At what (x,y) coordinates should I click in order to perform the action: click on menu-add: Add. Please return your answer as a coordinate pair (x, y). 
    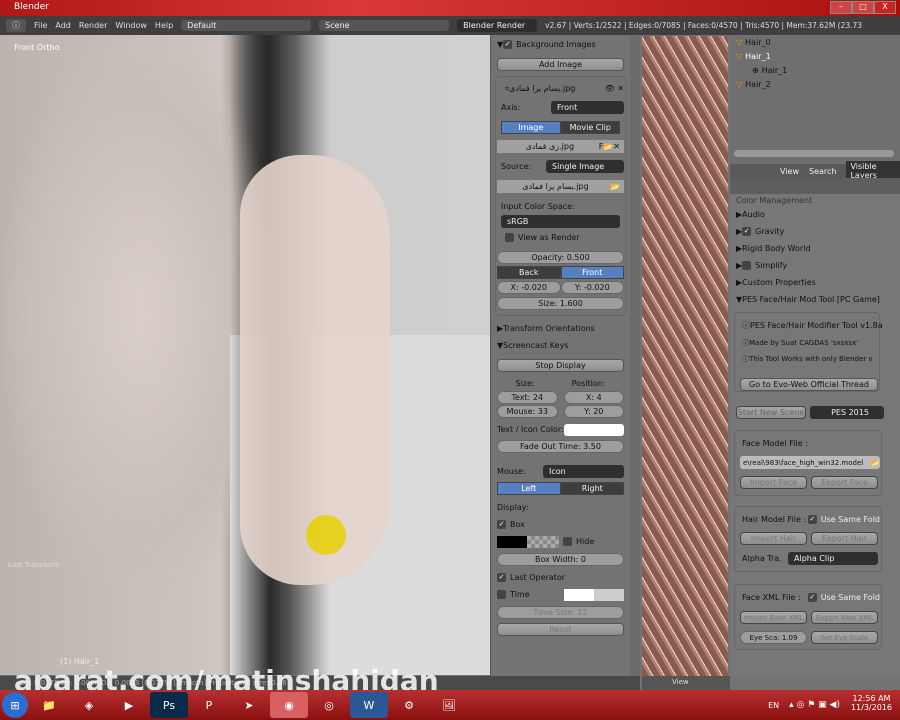
    Looking at the image, I should click on (63, 25).